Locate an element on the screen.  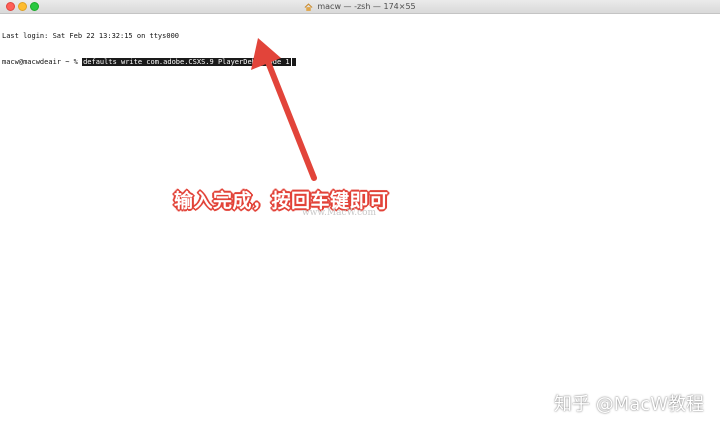
zhihu-watermark: 知乎 @MacW教程 is located at coordinates (629, 404).